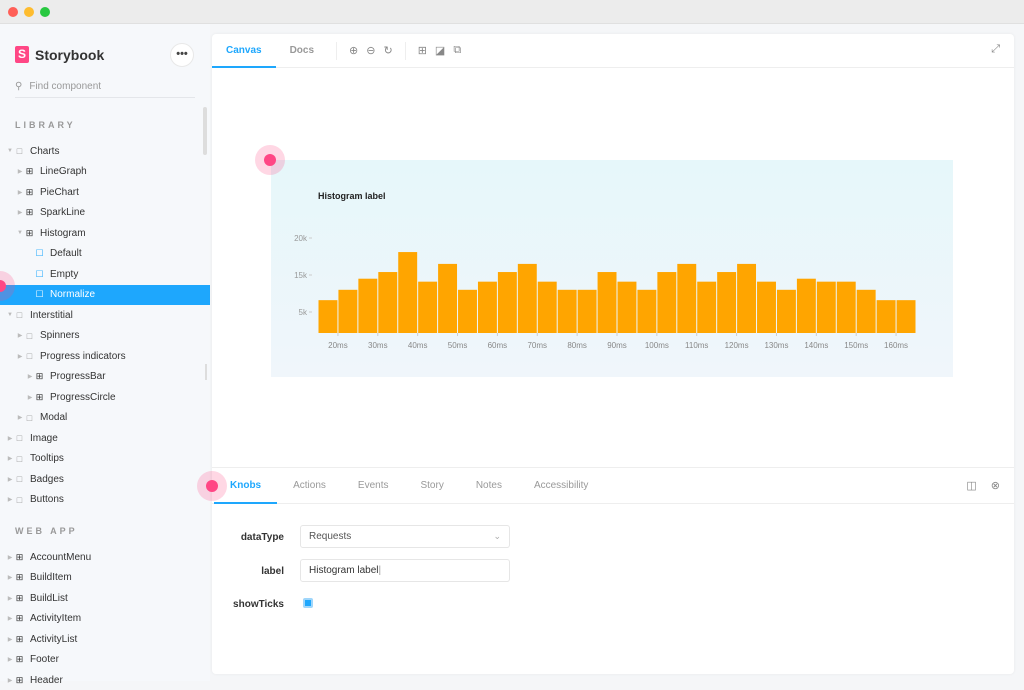 The image size is (1024, 690). I want to click on sidebar-item-label: AccountMenu, so click(61, 557).